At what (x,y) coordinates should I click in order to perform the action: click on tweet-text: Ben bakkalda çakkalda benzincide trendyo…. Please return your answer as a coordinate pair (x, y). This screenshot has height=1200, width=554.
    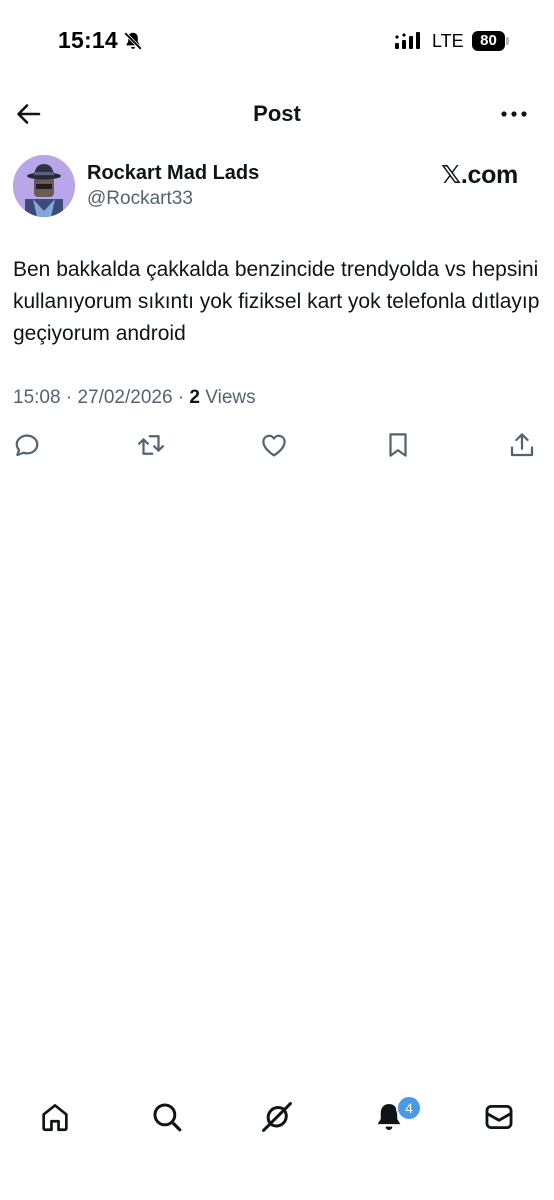
    Looking at the image, I should click on (276, 301).